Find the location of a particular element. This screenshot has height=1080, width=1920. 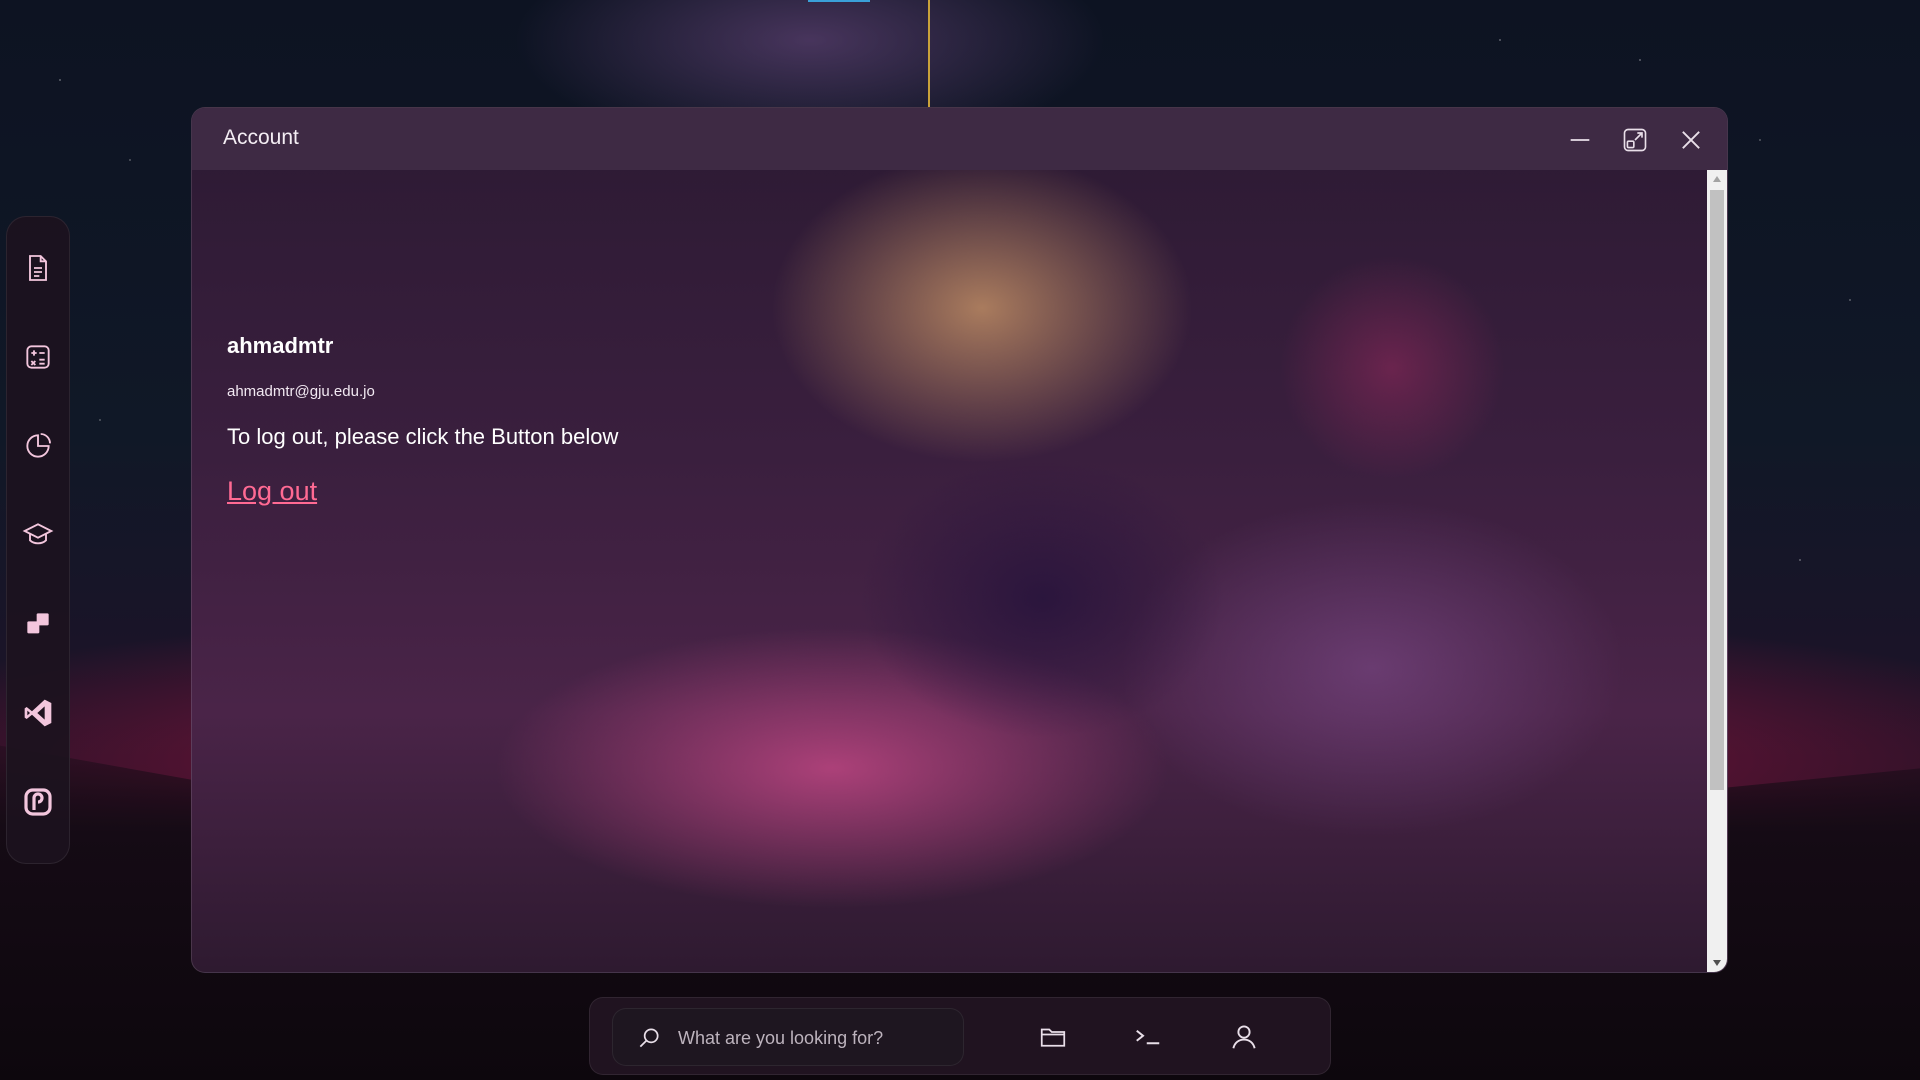

scroll-down-arrow is located at coordinates (1717, 963).